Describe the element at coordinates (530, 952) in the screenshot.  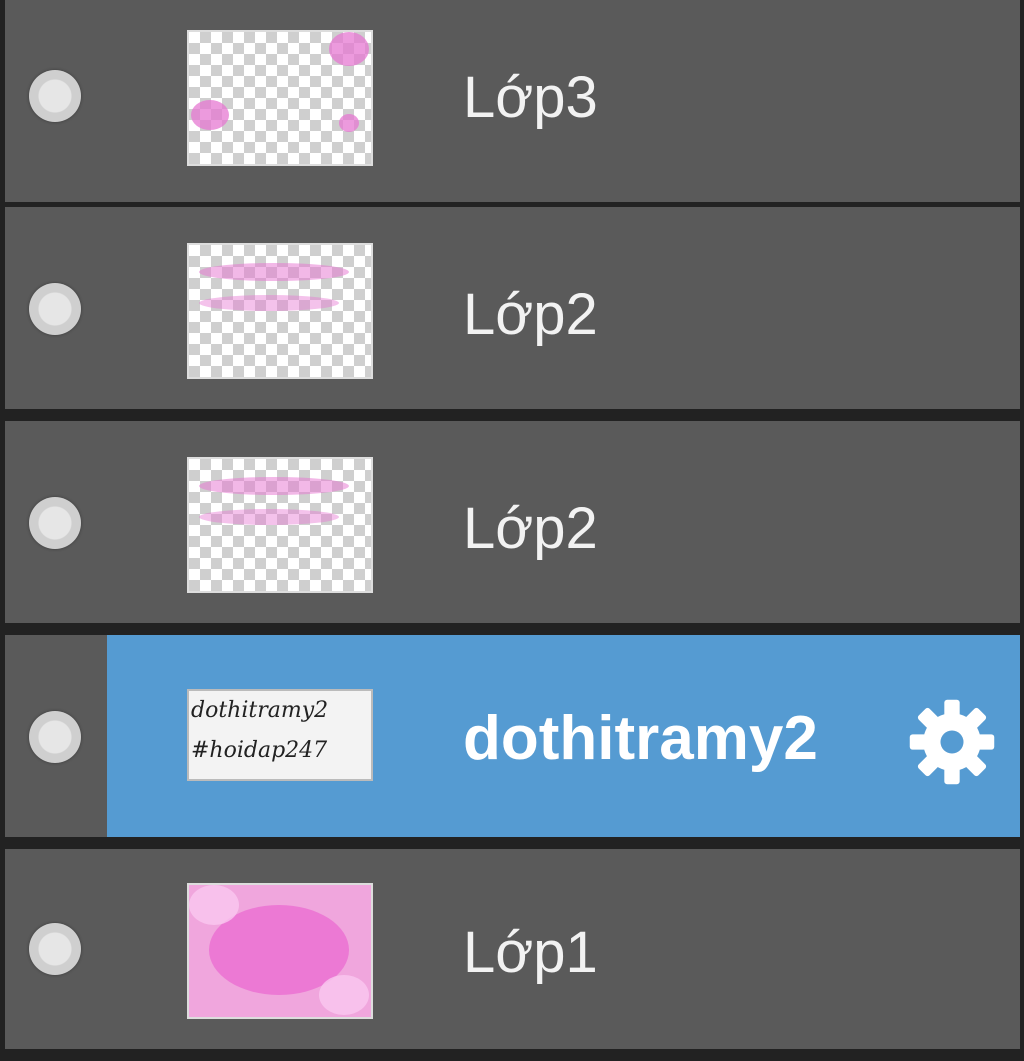
I see `layer-name: Lớp1` at that location.